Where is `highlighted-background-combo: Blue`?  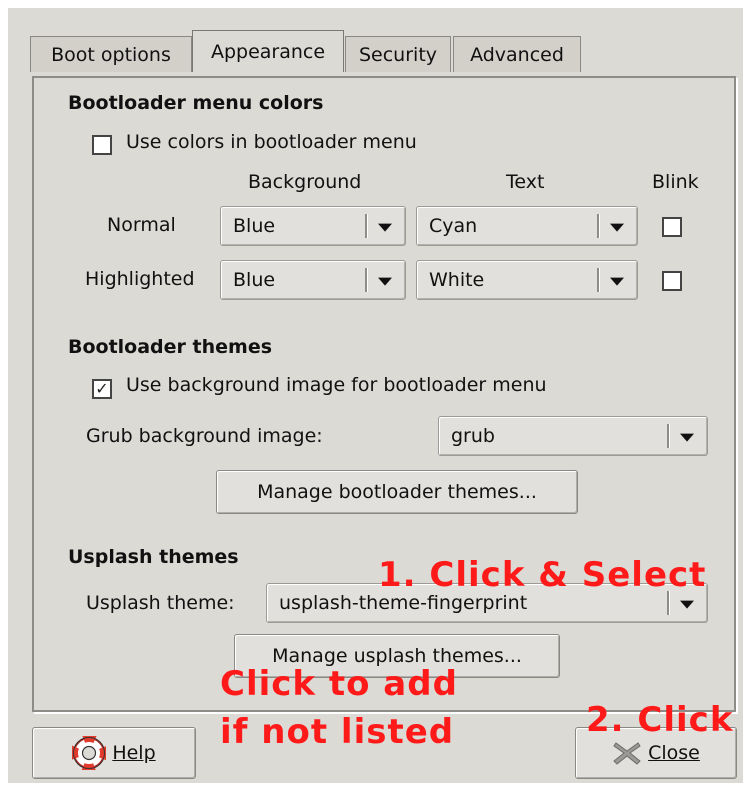
highlighted-background-combo: Blue is located at coordinates (313, 280).